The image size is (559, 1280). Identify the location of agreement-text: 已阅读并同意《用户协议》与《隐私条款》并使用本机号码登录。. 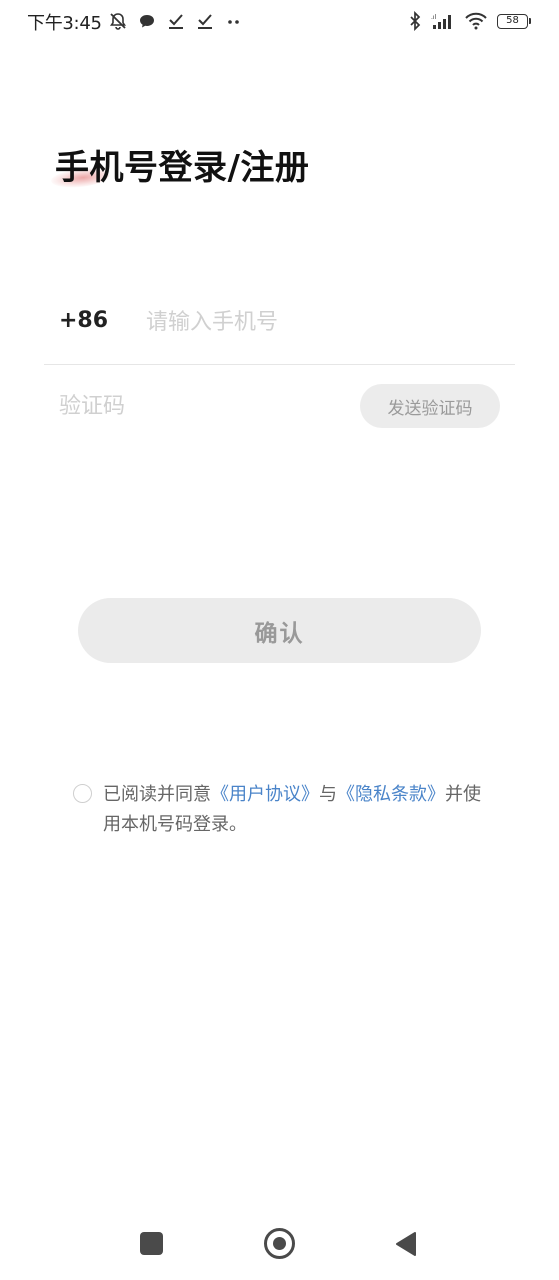
(300, 810).